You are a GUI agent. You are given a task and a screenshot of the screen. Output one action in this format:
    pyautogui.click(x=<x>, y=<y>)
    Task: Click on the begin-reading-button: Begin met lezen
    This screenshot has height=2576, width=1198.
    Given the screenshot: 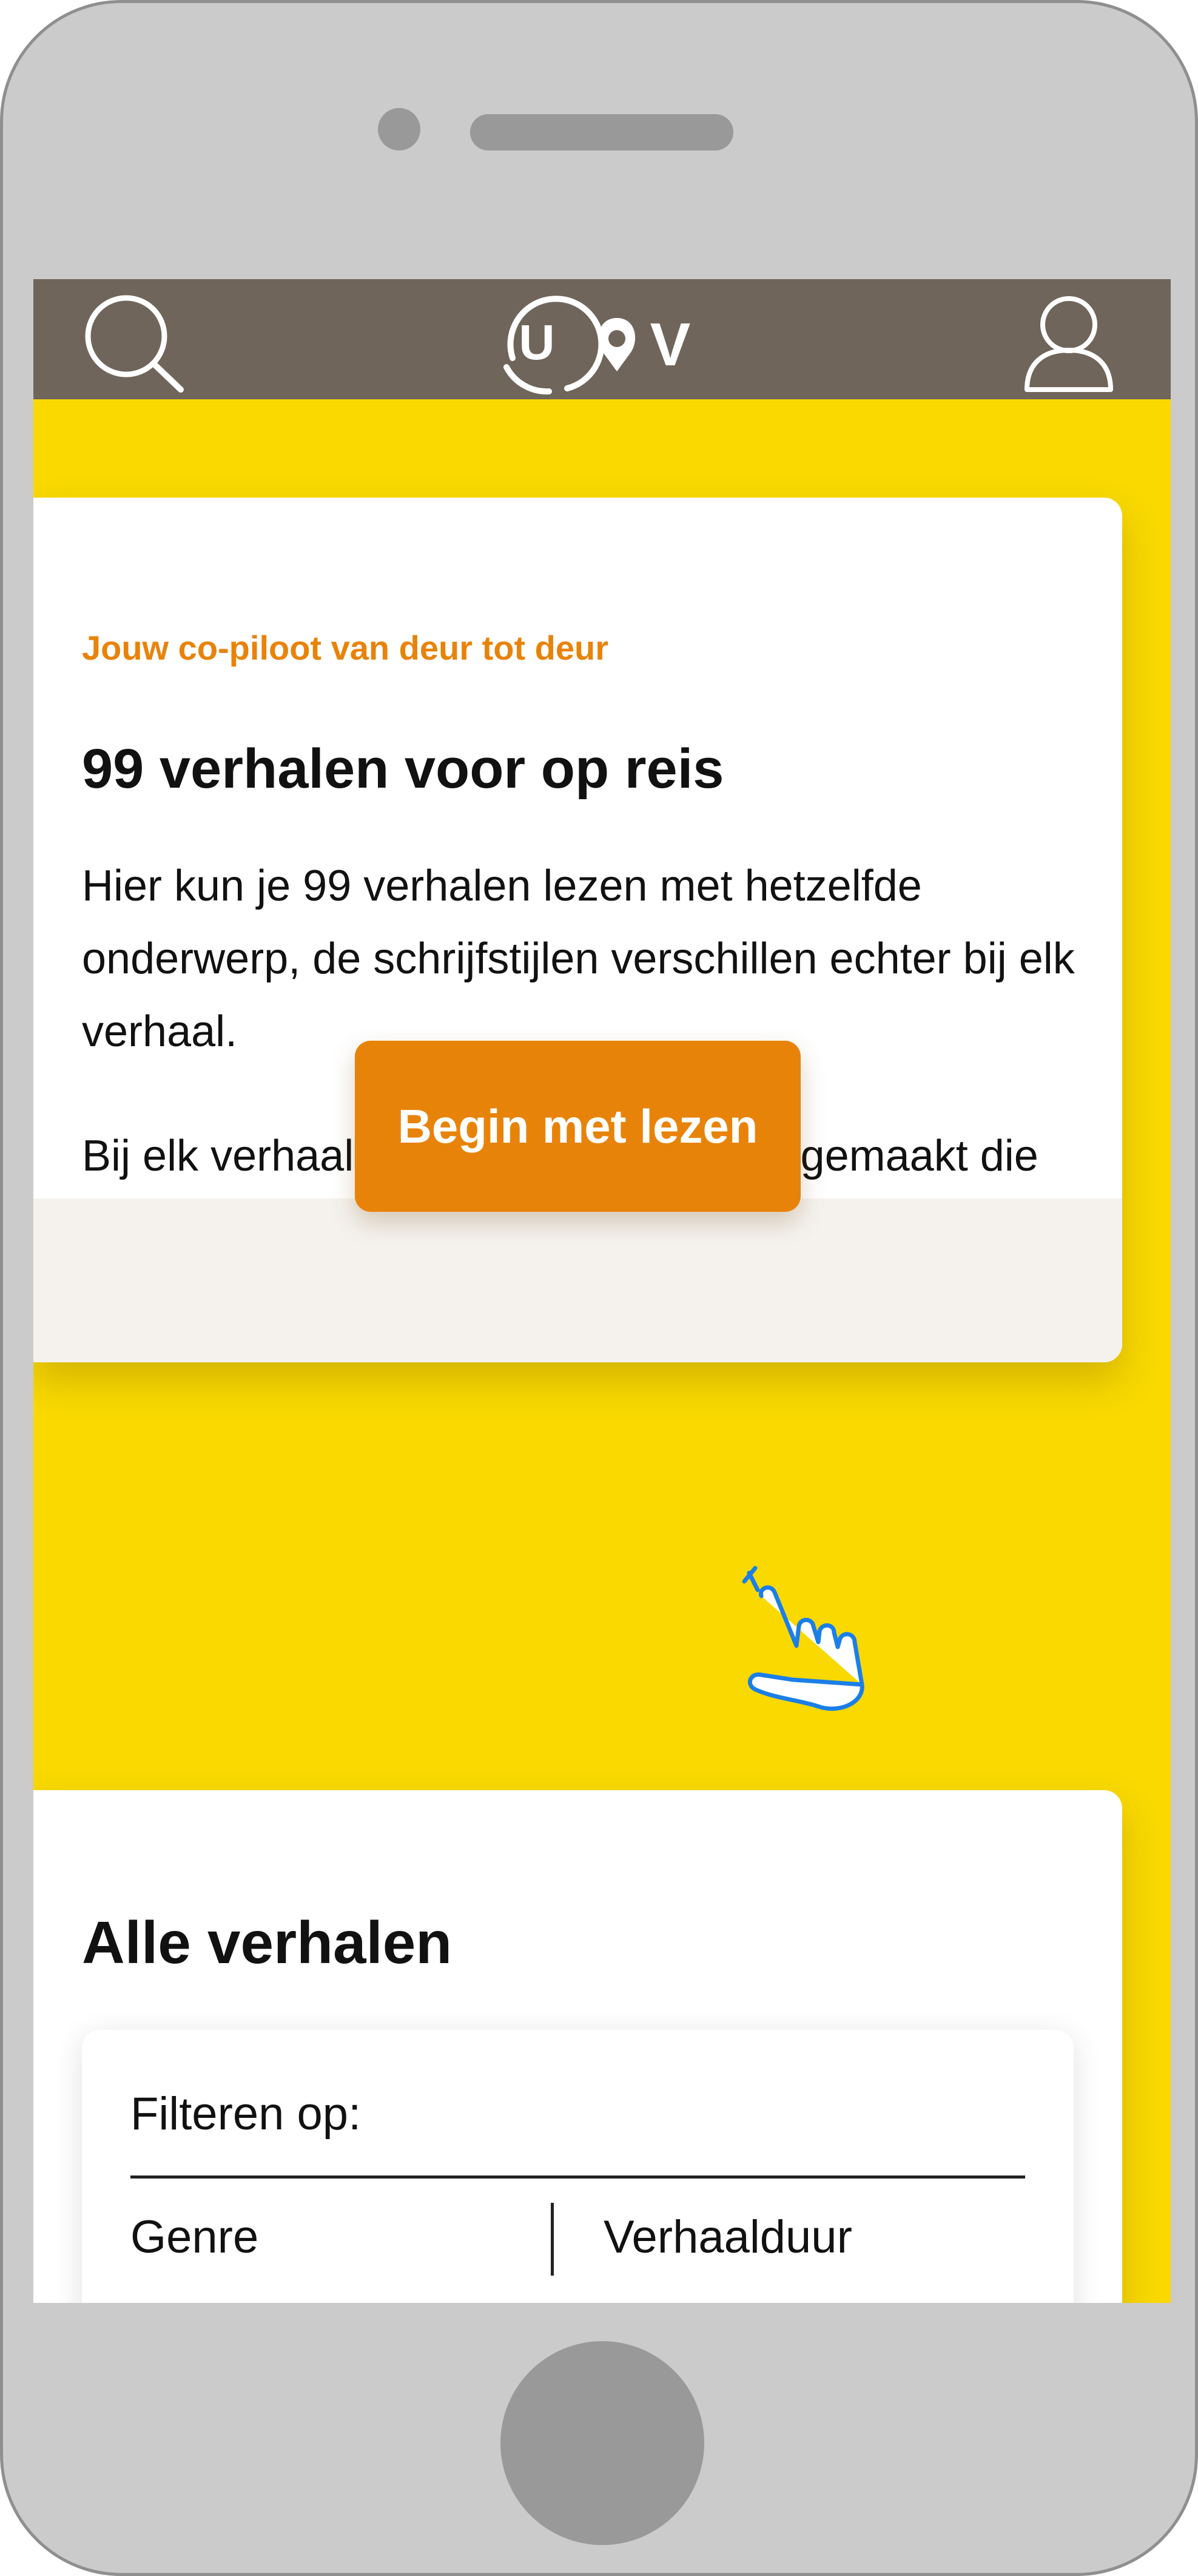 What is the action you would take?
    pyautogui.click(x=578, y=1126)
    